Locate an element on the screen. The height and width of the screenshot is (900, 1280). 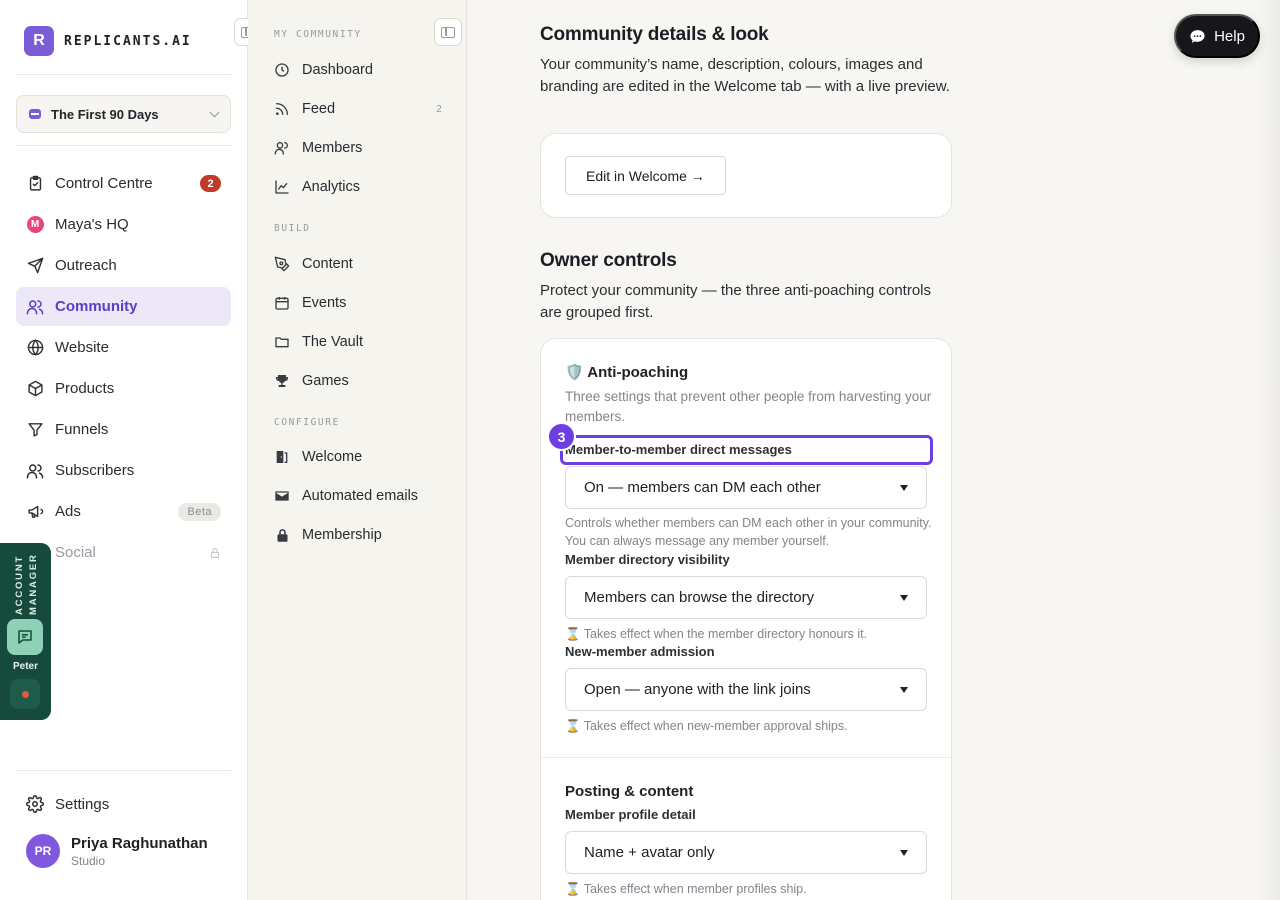
edge-shadow is located at coordinates (1269, 450).